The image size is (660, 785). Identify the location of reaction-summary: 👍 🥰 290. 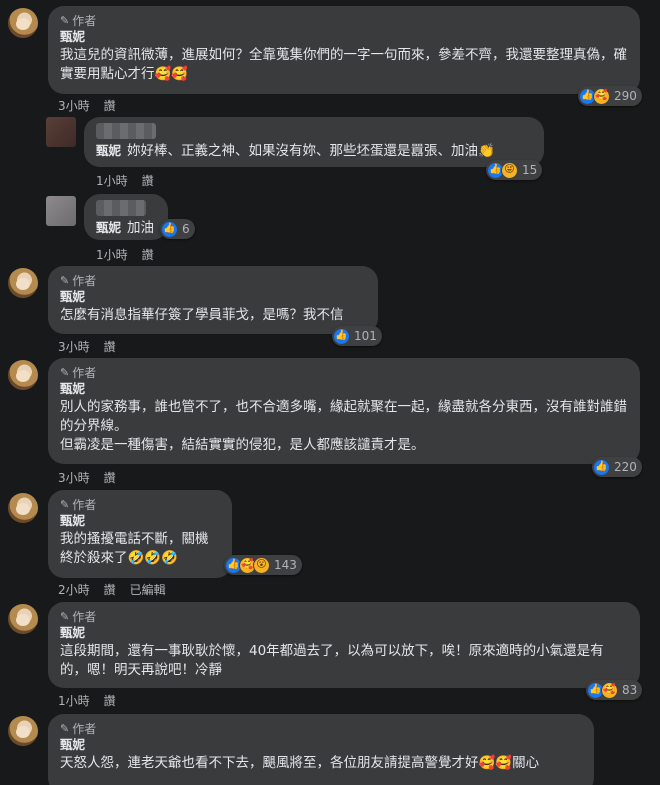
(610, 96).